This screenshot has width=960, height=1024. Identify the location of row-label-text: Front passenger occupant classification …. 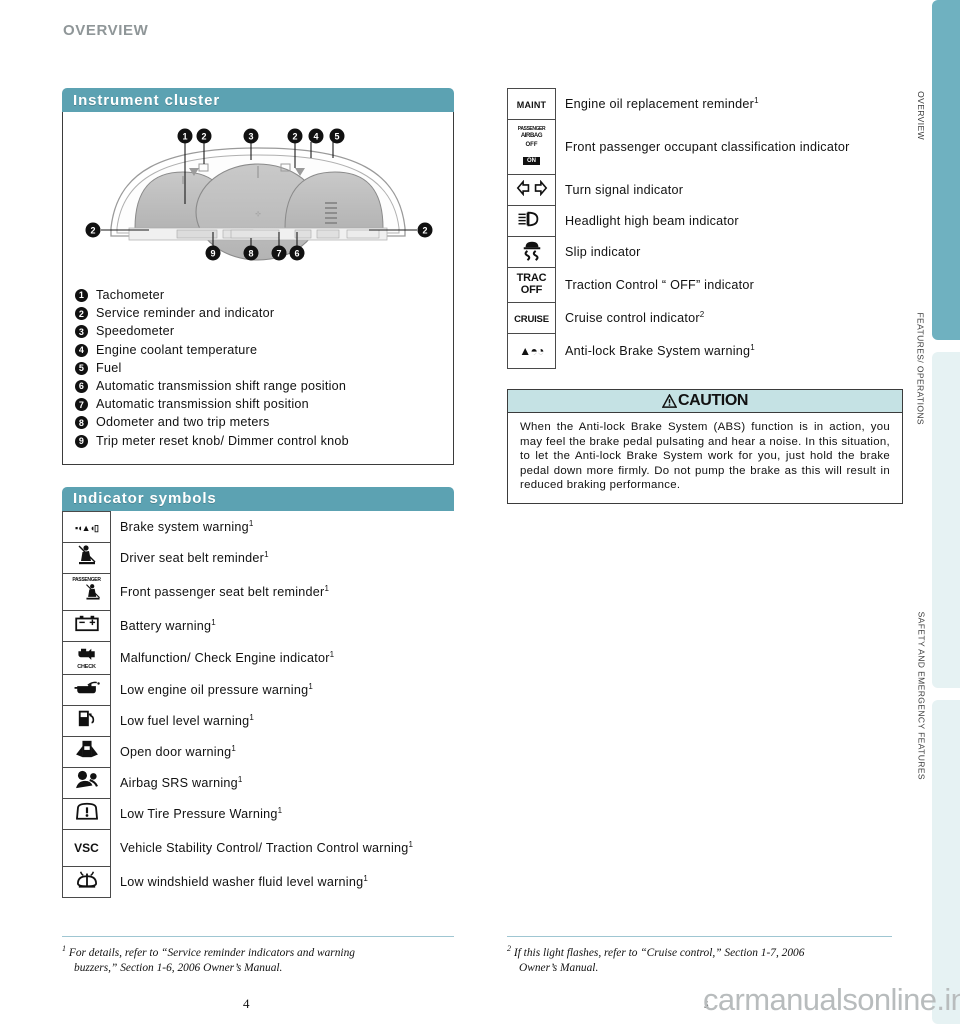
(707, 147).